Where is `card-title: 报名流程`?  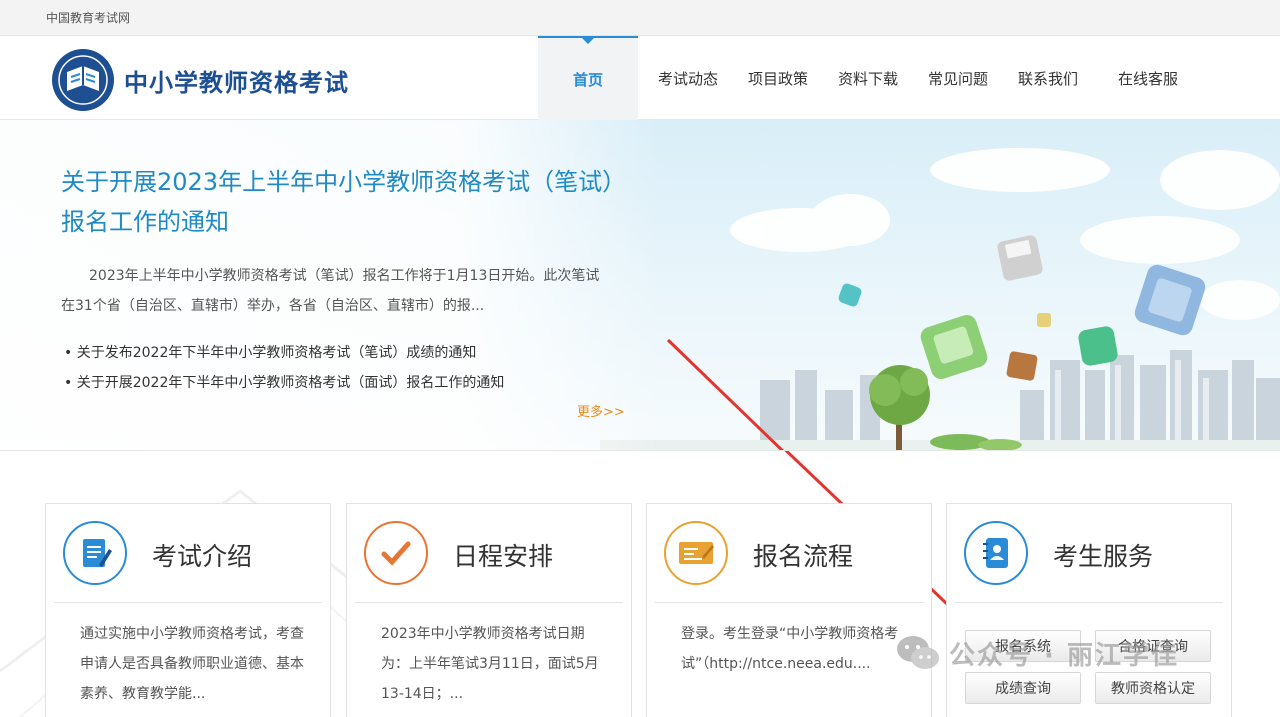 card-title: 报名流程 is located at coordinates (803, 555).